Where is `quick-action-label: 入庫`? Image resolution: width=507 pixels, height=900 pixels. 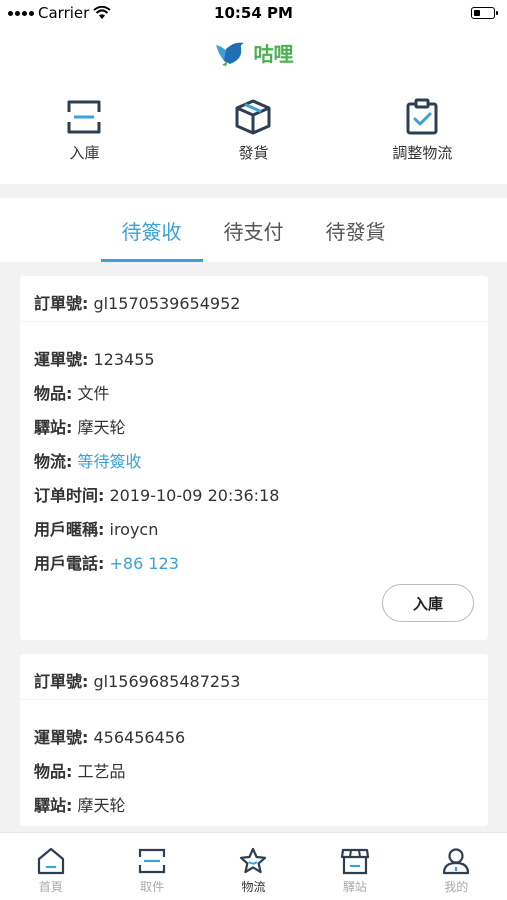 quick-action-label: 入庫 is located at coordinates (84, 153).